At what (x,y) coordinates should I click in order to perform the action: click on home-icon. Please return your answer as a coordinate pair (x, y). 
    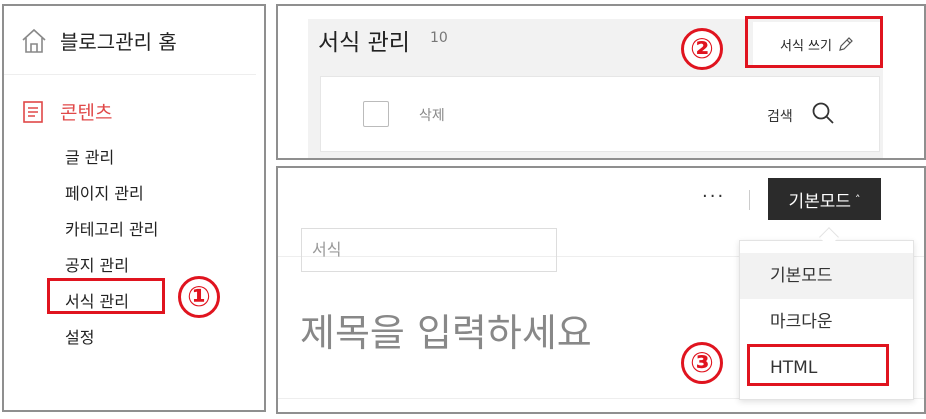
    Looking at the image, I should click on (34, 40).